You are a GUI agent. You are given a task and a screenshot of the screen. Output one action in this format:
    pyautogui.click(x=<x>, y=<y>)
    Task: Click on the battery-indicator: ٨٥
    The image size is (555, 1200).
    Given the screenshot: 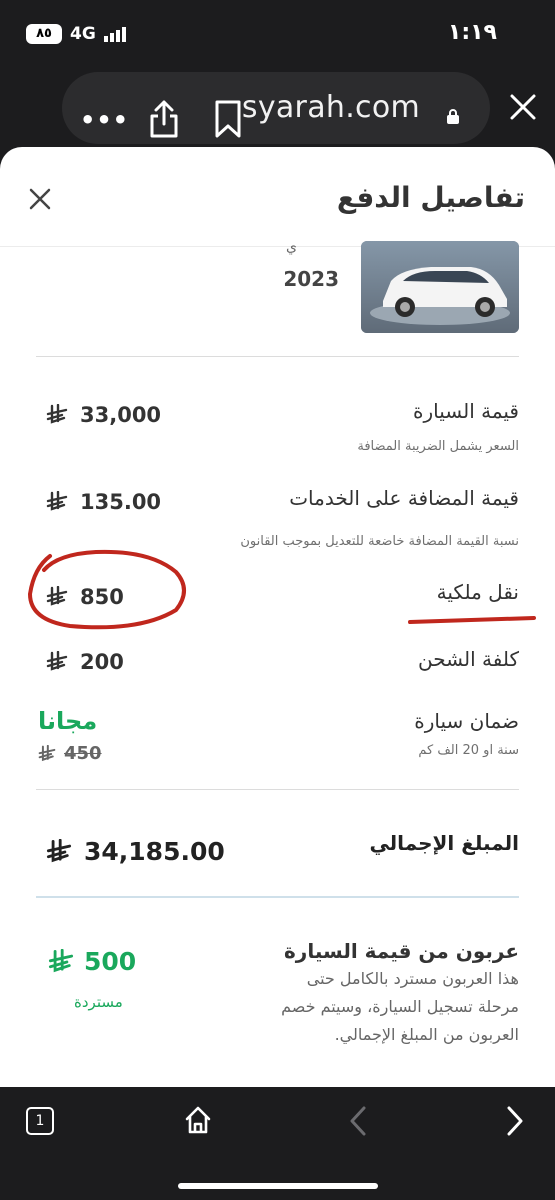 What is the action you would take?
    pyautogui.click(x=44, y=34)
    